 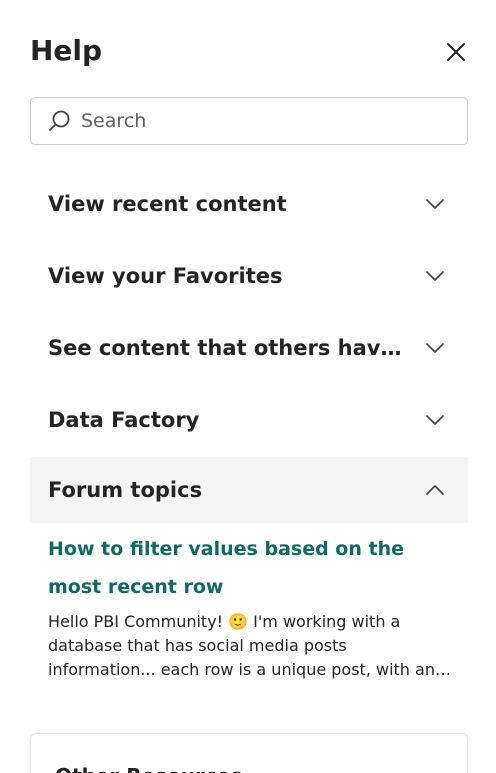 What do you see at coordinates (124, 420) in the screenshot?
I see `section-label: Data Factory` at bounding box center [124, 420].